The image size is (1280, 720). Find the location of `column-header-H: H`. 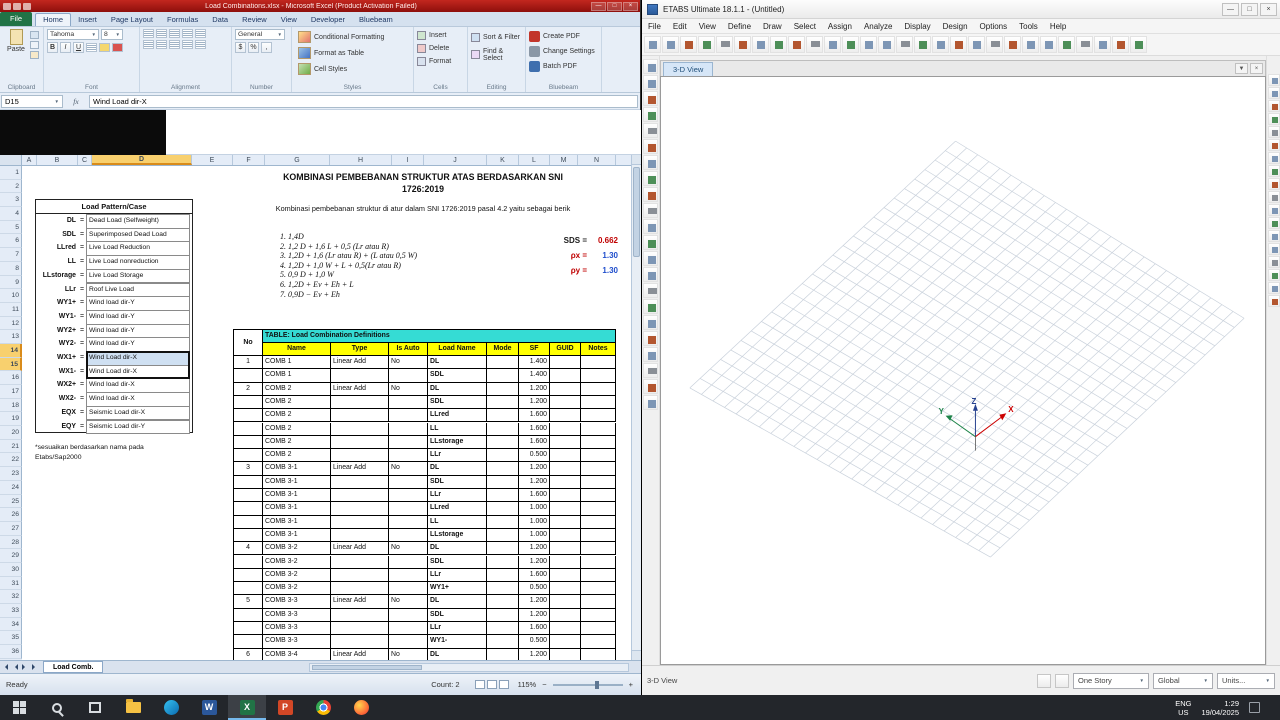

column-header-H: H is located at coordinates (361, 160).